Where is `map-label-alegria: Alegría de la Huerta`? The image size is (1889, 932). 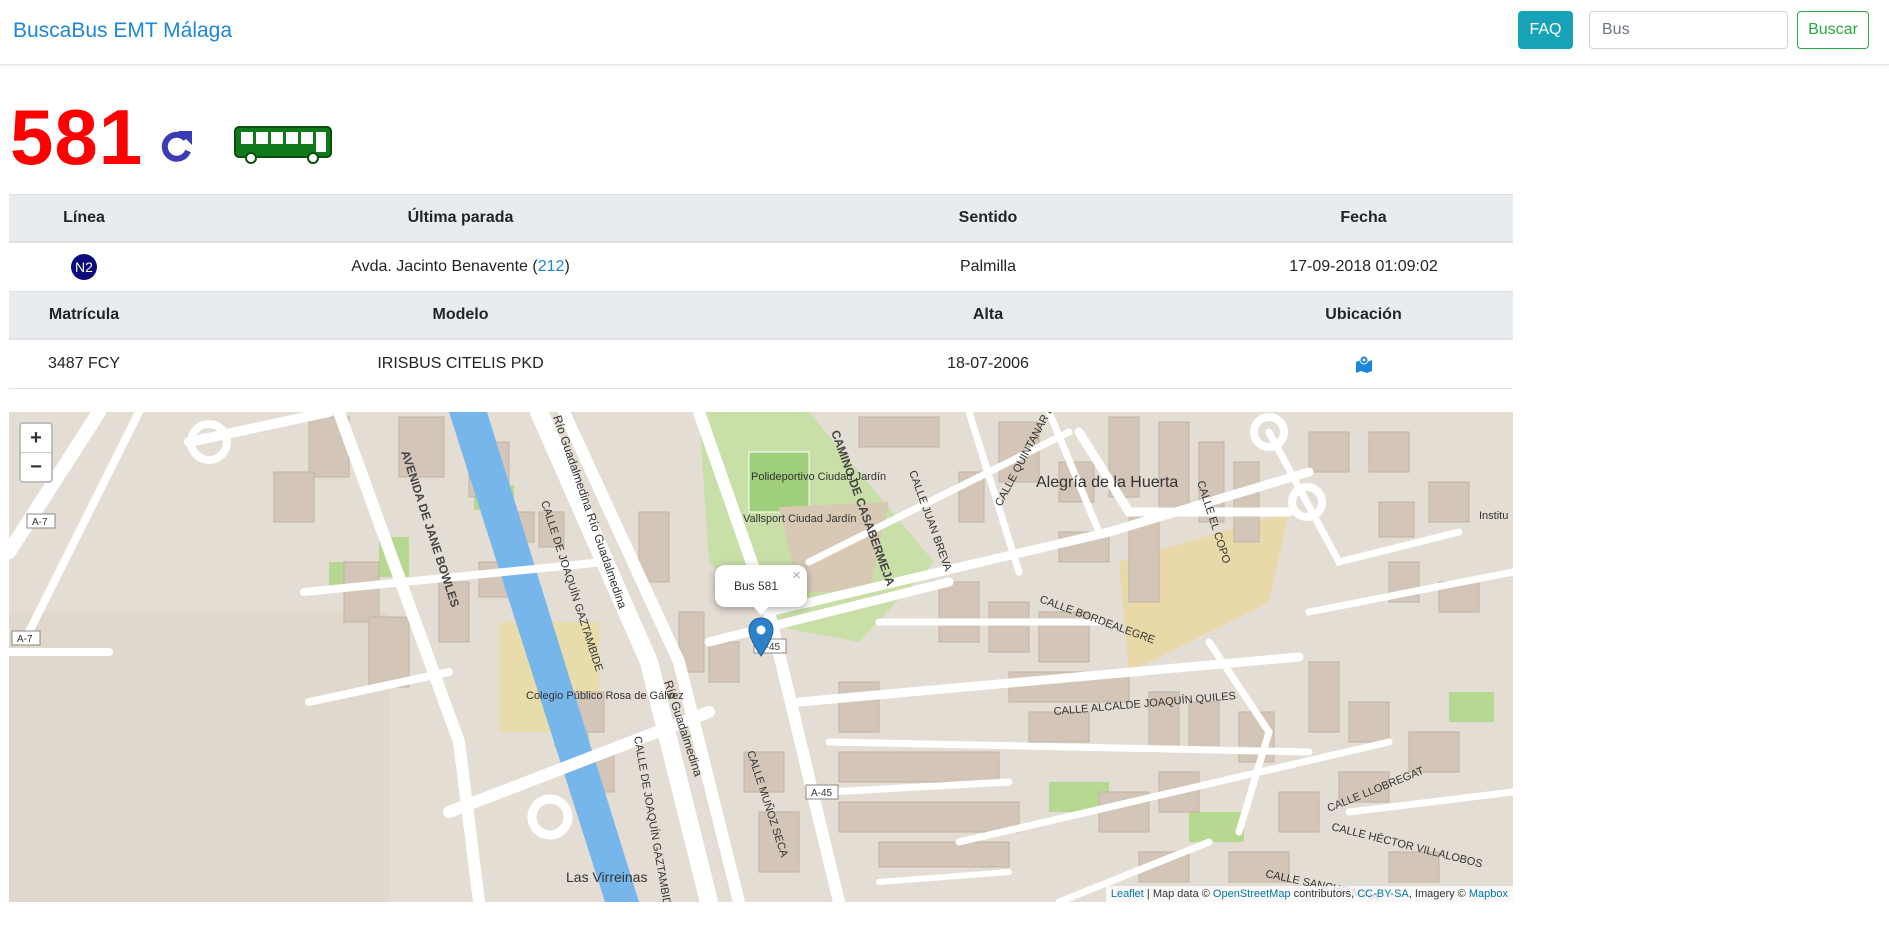 map-label-alegria: Alegría de la Huerta is located at coordinates (1107, 482).